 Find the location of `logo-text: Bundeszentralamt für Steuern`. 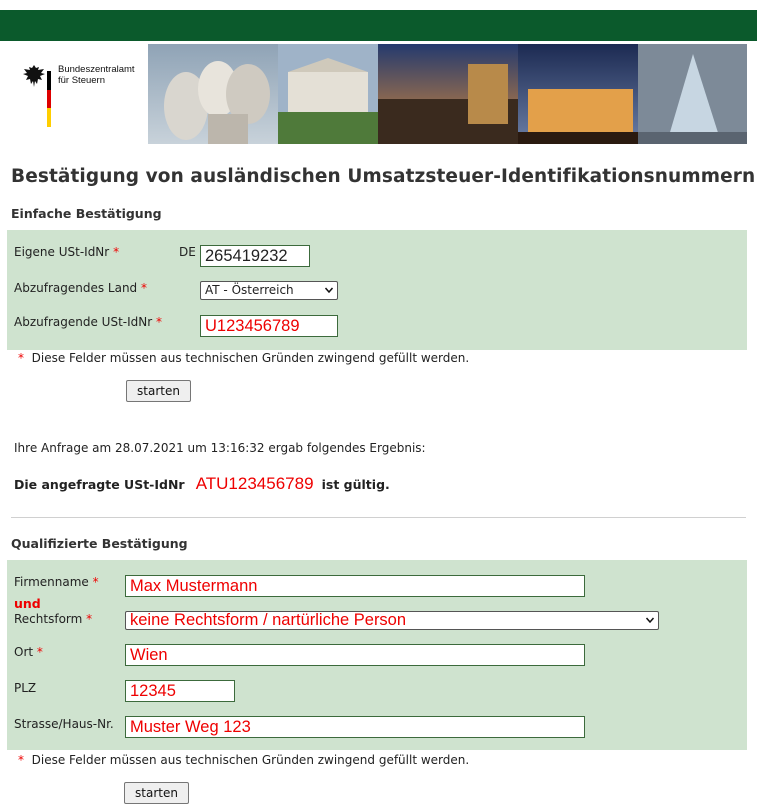

logo-text: Bundeszentralamt für Steuern is located at coordinates (96, 75).